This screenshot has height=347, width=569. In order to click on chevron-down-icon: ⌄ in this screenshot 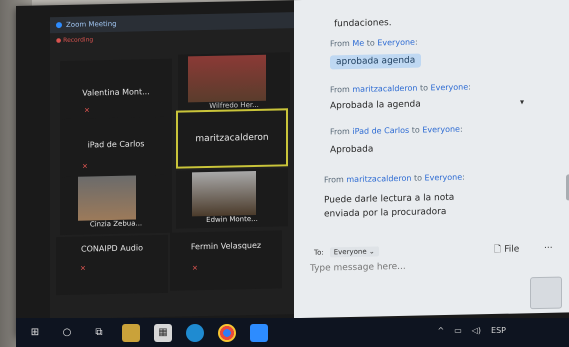, I will do `click(371, 251)`.